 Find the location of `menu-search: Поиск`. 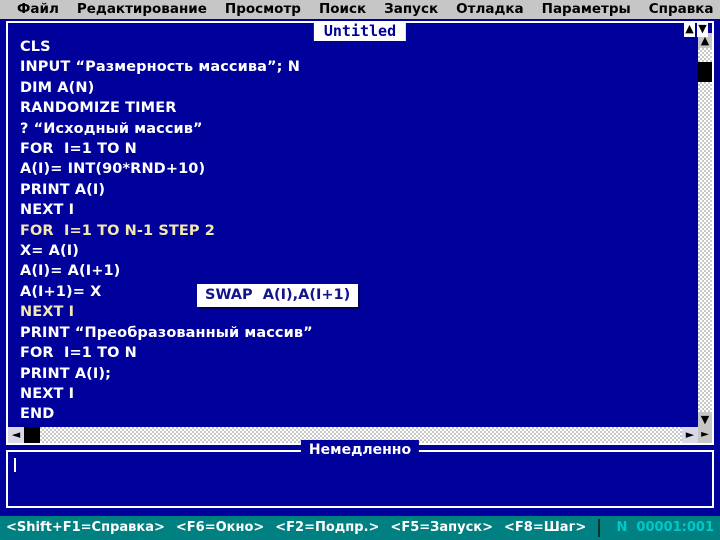

menu-search: Поиск is located at coordinates (342, 9).